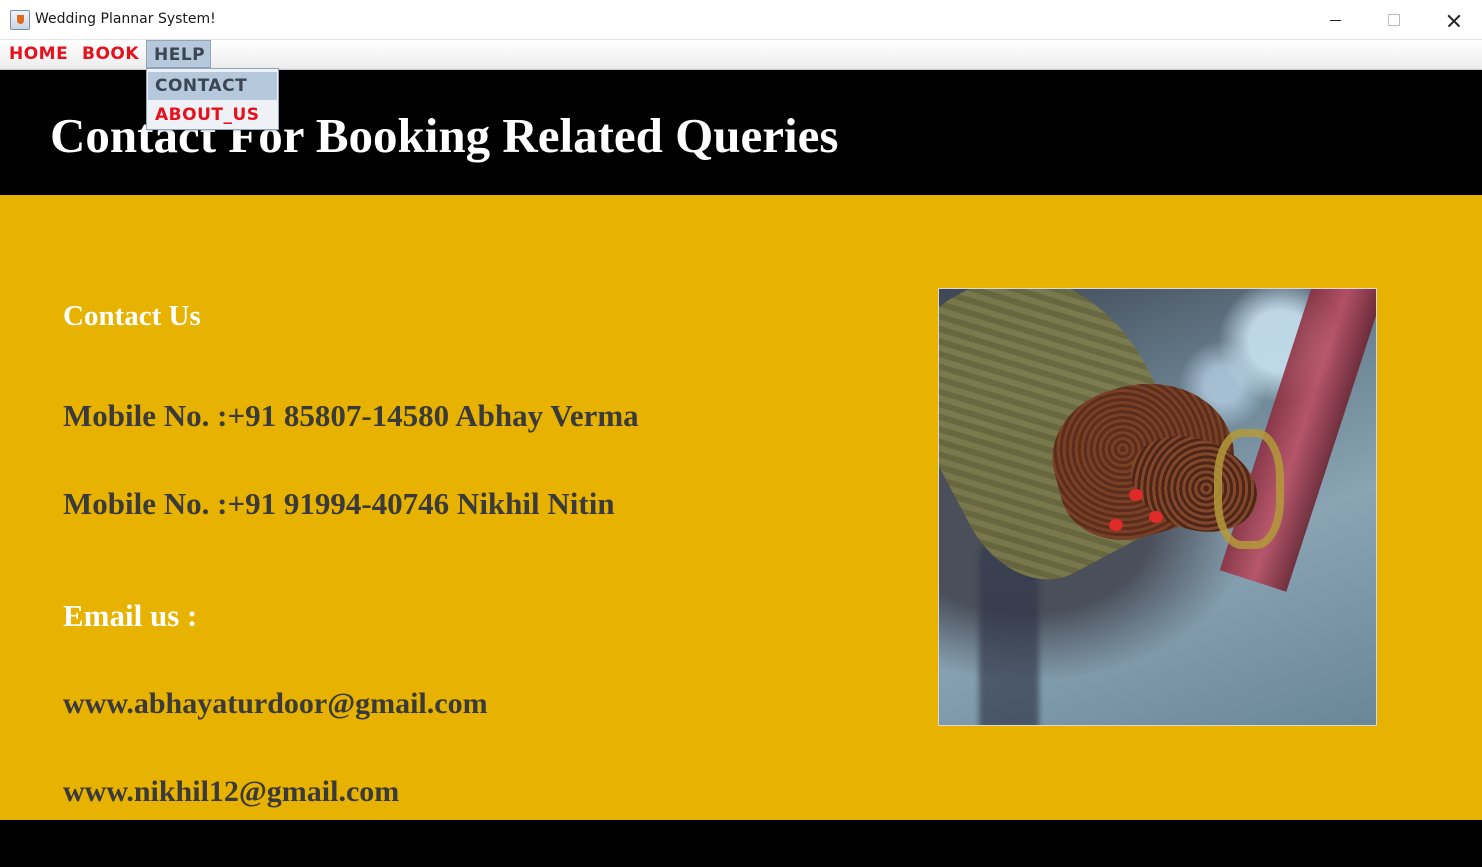 This screenshot has height=867, width=1482. What do you see at coordinates (212, 86) in the screenshot?
I see `menu-item-contact: CONTACT` at bounding box center [212, 86].